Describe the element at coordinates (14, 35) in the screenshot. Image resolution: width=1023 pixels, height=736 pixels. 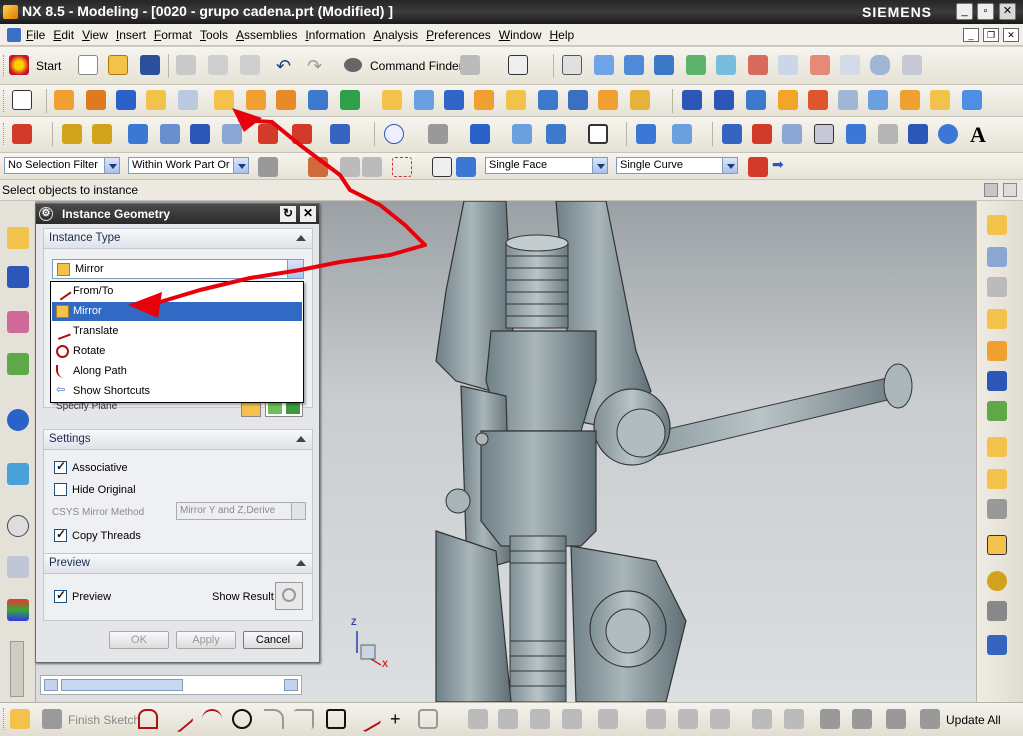
I see `document-icon` at that location.